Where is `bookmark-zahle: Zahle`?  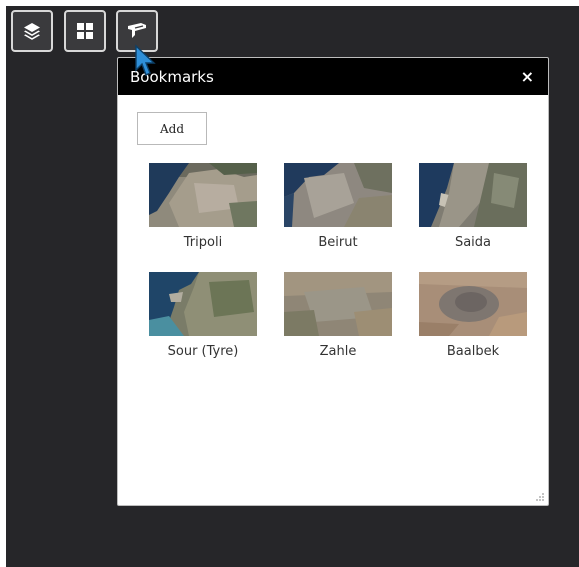
bookmark-zahle: Zahle is located at coordinates (338, 315).